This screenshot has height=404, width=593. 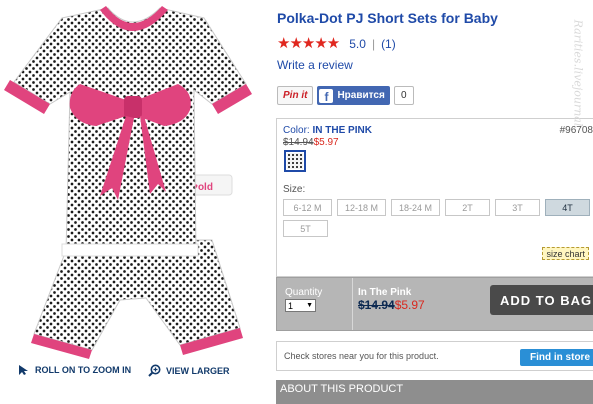 I want to click on facebook-like-label: Нравится, so click(x=361, y=95).